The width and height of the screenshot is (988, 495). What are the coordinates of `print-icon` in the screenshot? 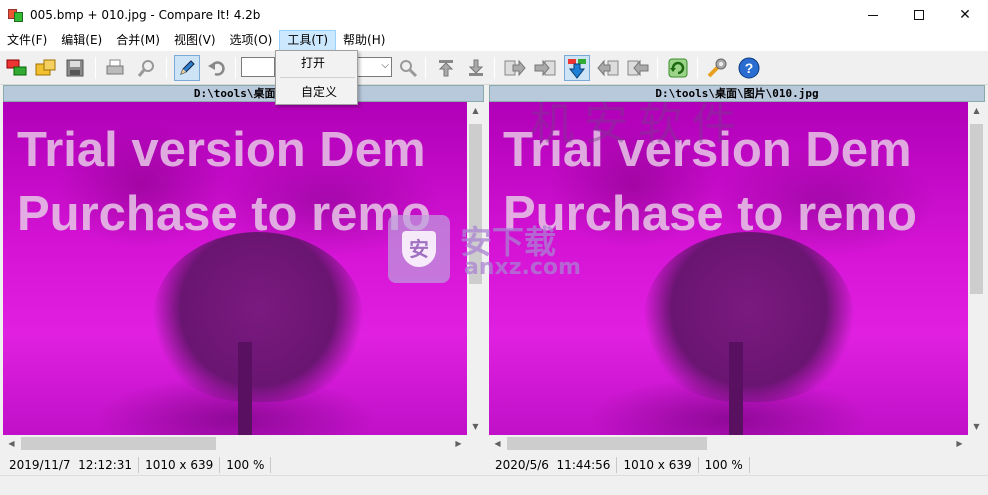 It's located at (115, 68).